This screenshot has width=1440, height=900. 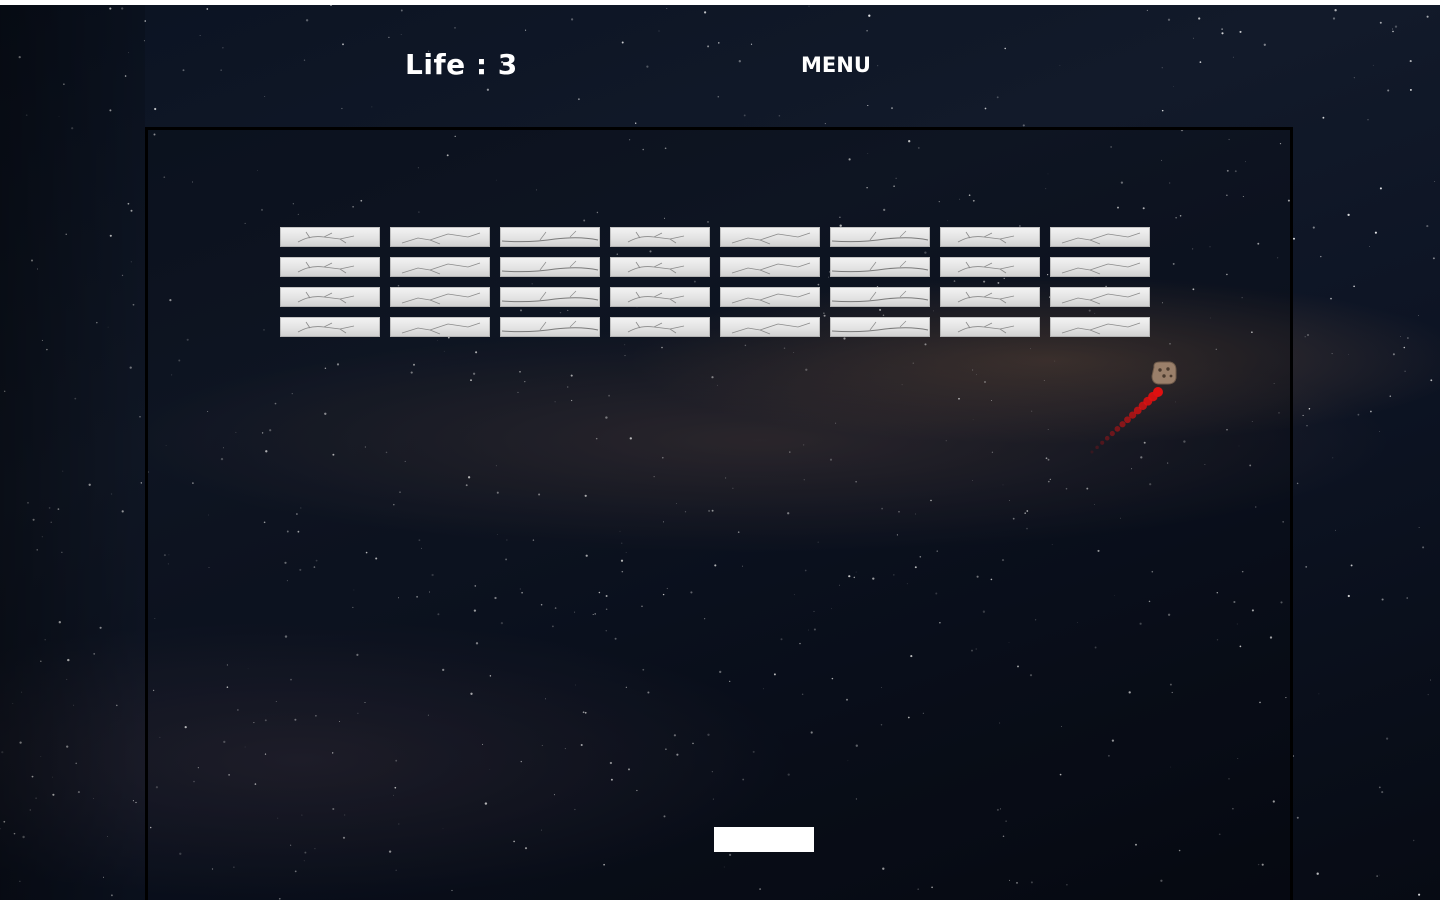 I want to click on menu-button: MENU, so click(x=836, y=65).